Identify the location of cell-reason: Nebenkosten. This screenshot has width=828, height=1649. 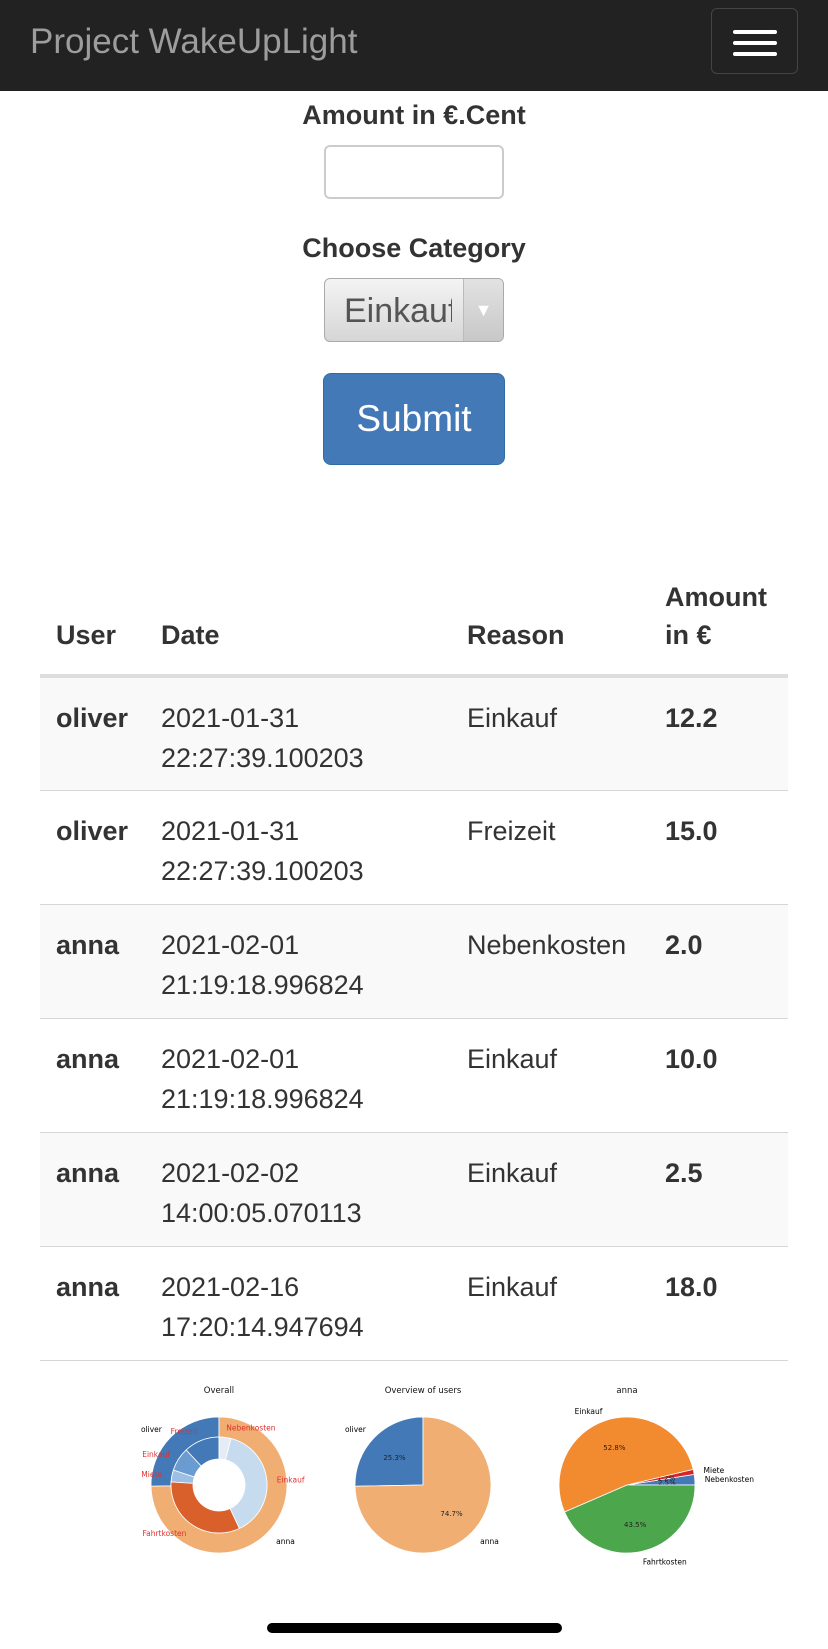
(550, 961).